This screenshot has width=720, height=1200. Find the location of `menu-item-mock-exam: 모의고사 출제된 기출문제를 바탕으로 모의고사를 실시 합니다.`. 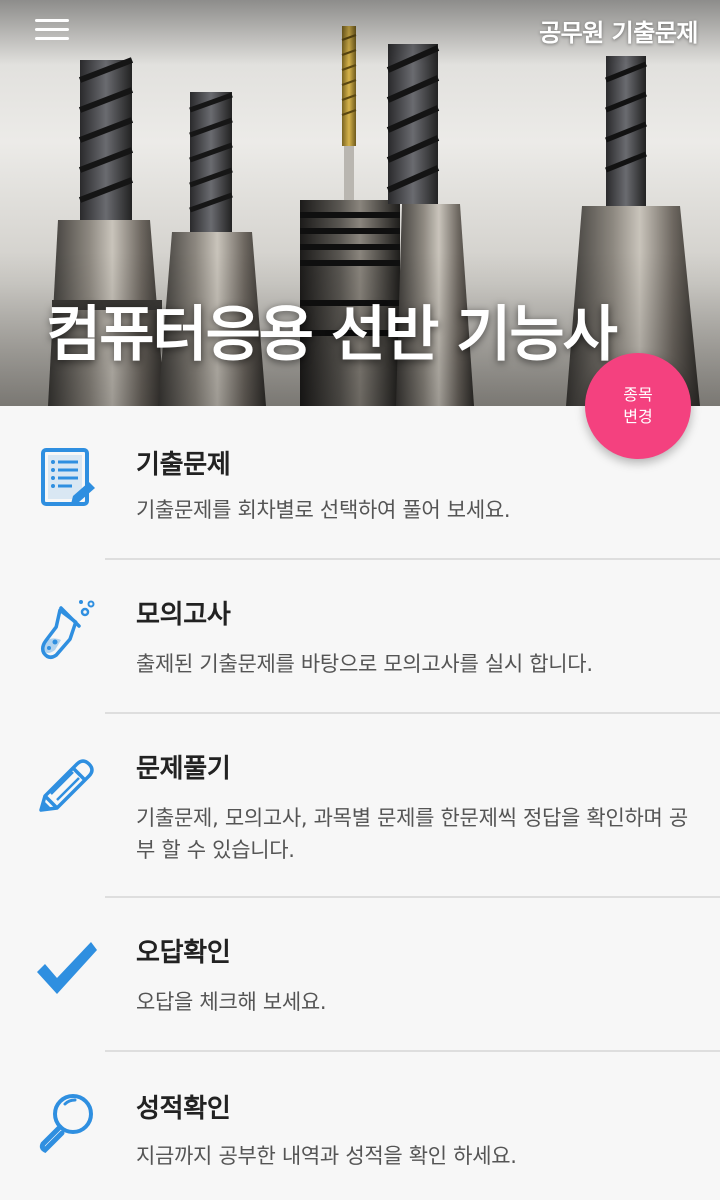

menu-item-mock-exam: 모의고사 출제된 기출문제를 바탕으로 모의고사를 실시 합니다. is located at coordinates (360, 637).